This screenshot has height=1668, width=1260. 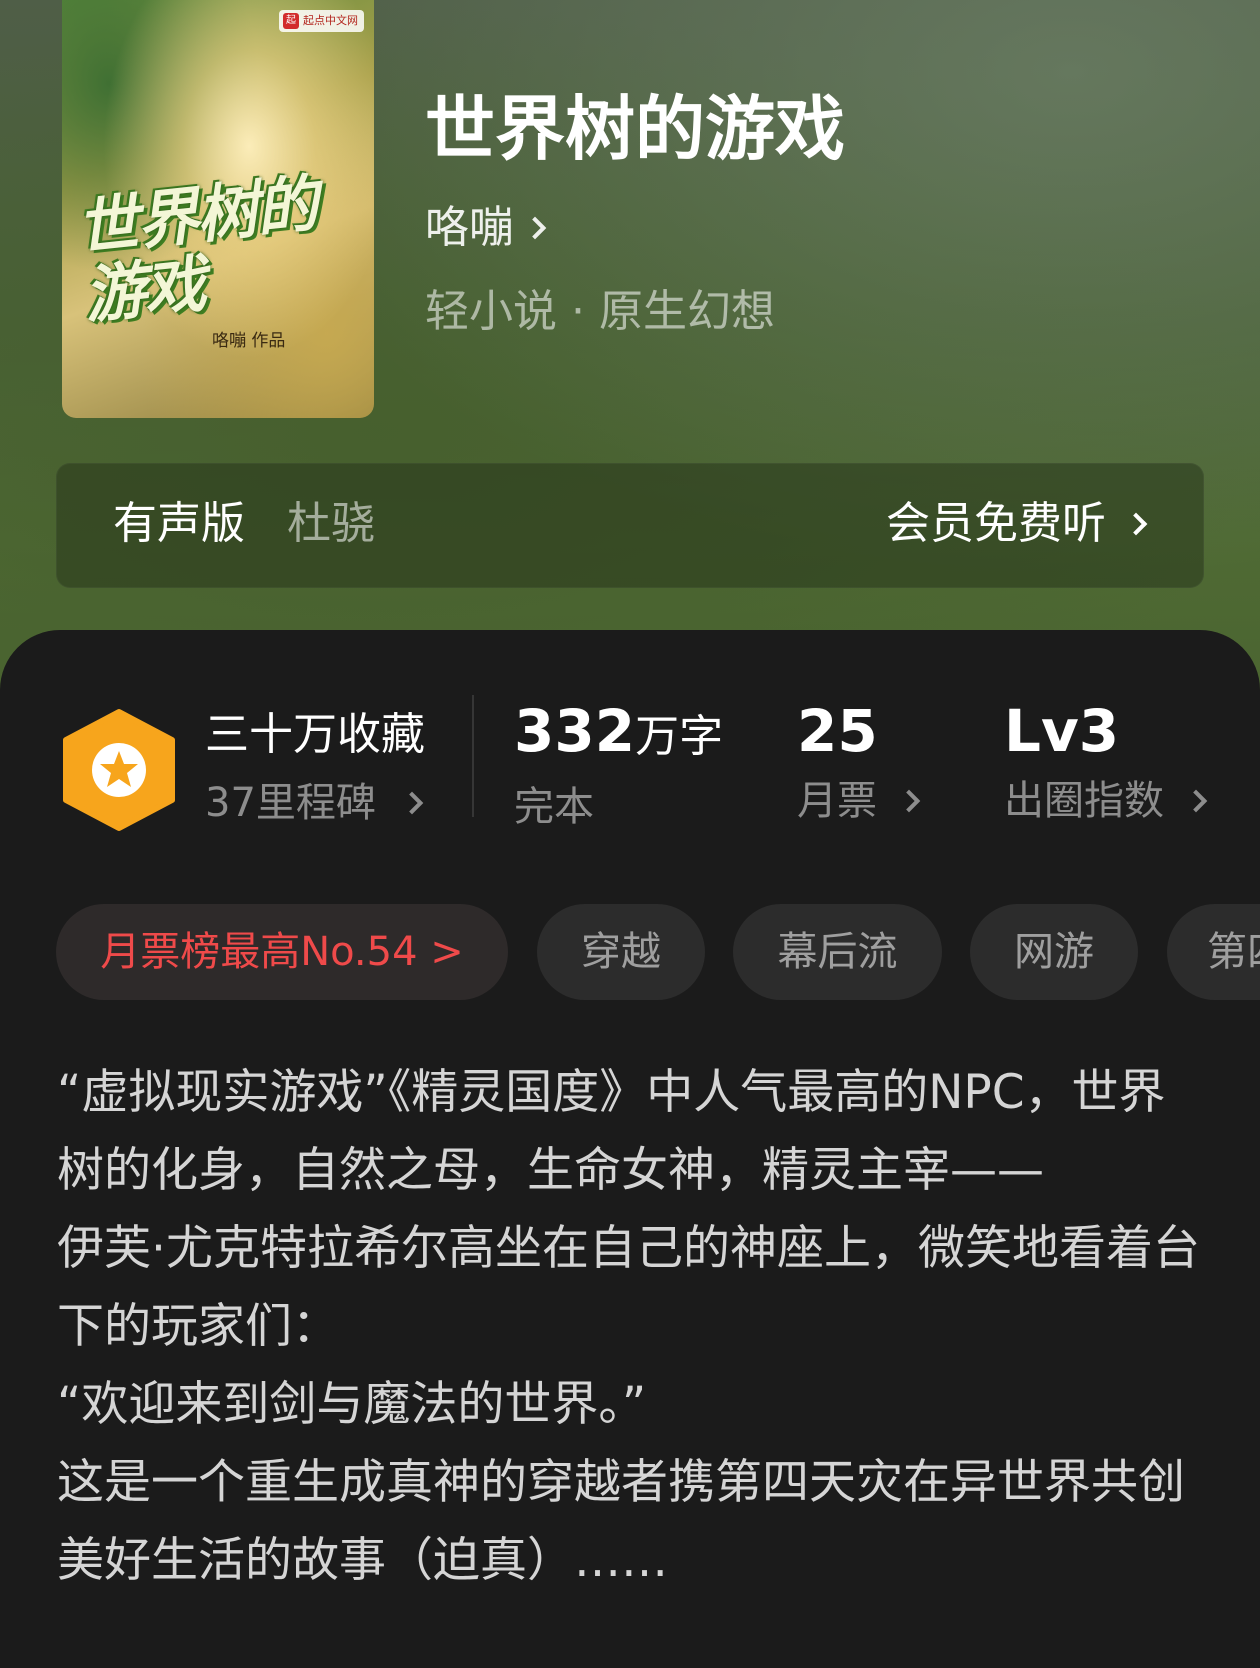 I want to click on tag-rank-monthly-votes: 月票榜最高No.54 >, so click(x=282, y=952).